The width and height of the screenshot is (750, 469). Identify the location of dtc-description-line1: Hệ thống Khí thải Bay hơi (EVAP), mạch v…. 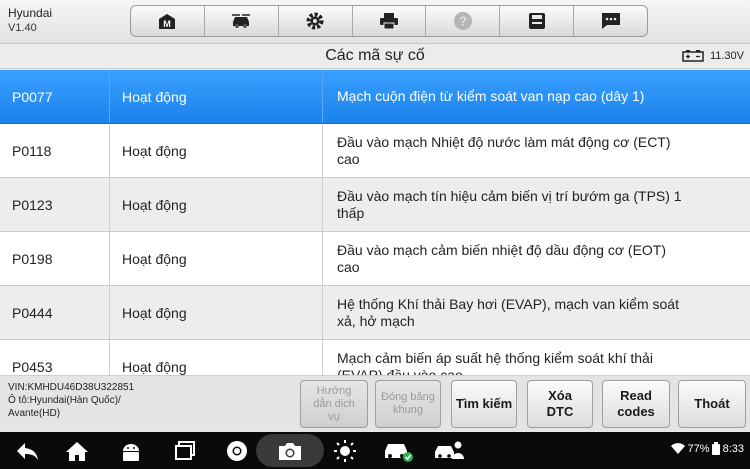
(508, 303).